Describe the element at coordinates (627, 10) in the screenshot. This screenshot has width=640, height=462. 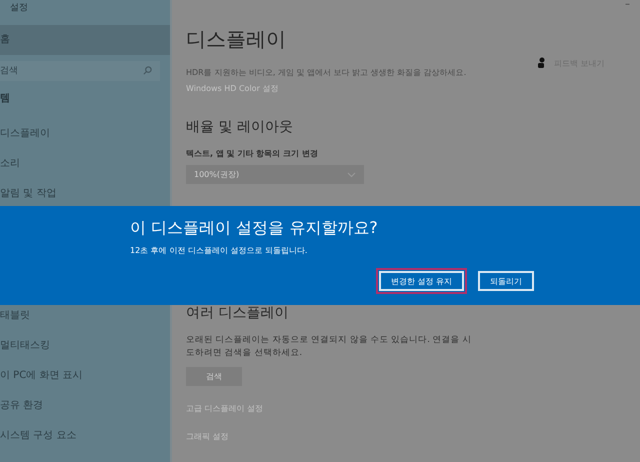
I see `minimize-button: –` at that location.